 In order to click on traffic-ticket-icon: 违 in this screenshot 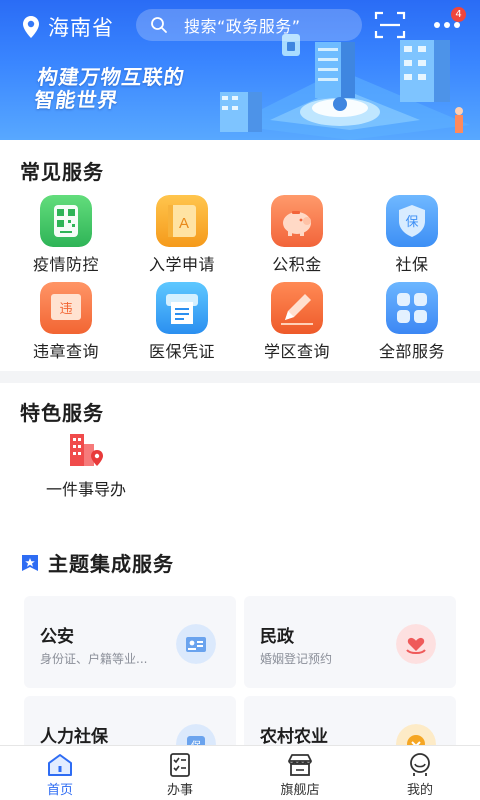, I will do `click(66, 308)`.